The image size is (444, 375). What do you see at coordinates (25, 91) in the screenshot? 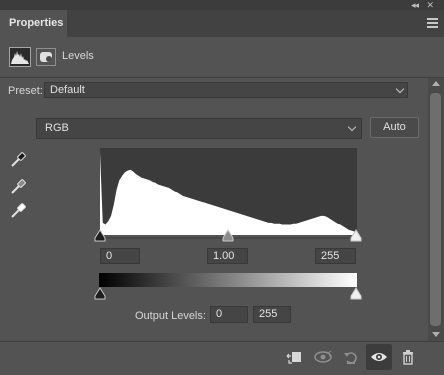
I see `preset-label: Preset:` at bounding box center [25, 91].